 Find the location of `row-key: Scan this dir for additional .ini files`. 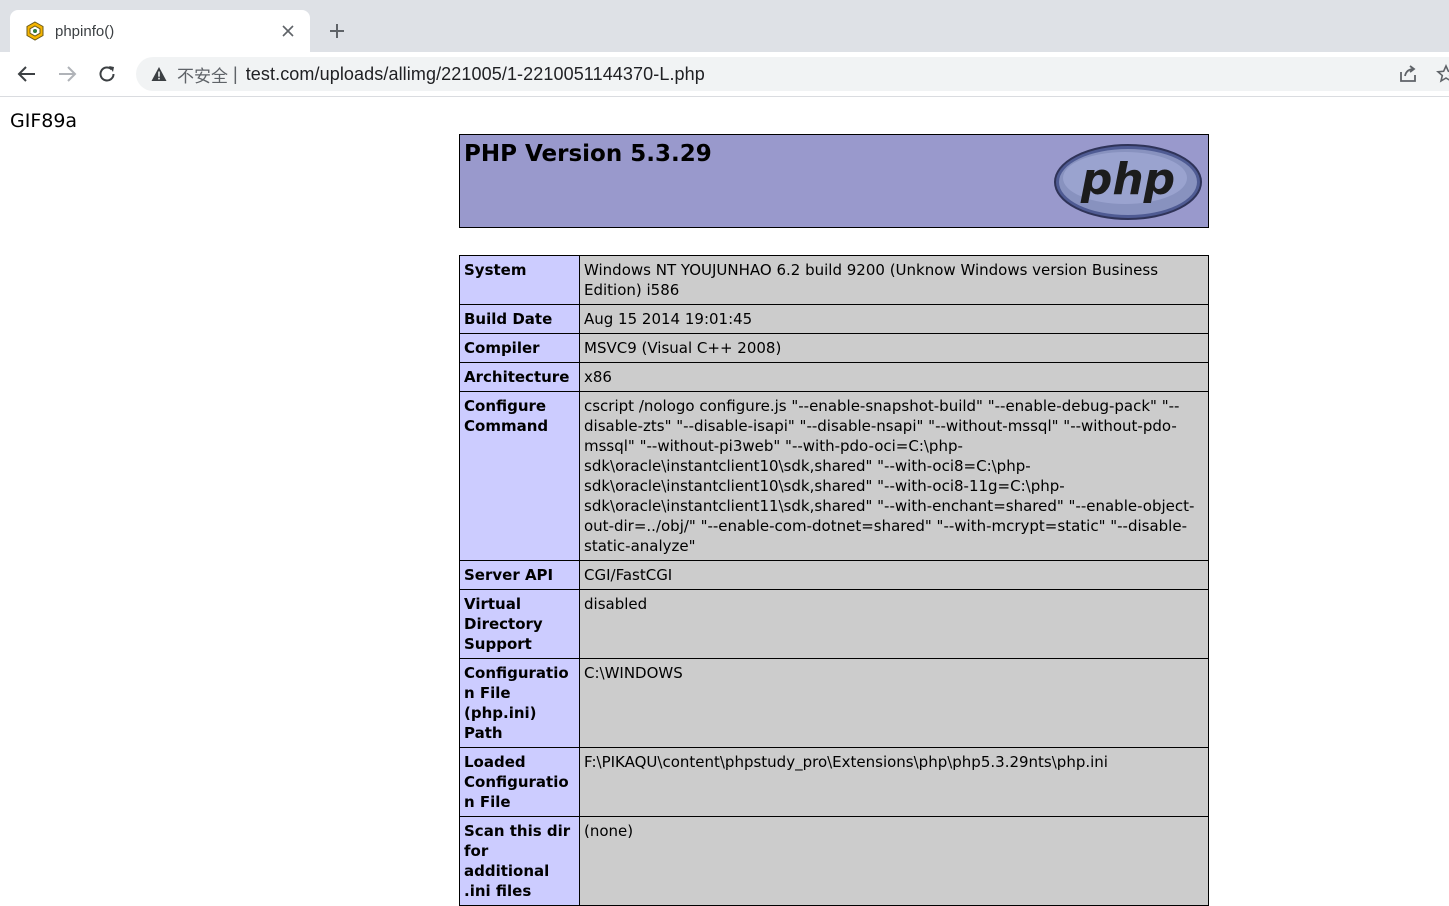

row-key: Scan this dir for additional .ini files is located at coordinates (519, 861).